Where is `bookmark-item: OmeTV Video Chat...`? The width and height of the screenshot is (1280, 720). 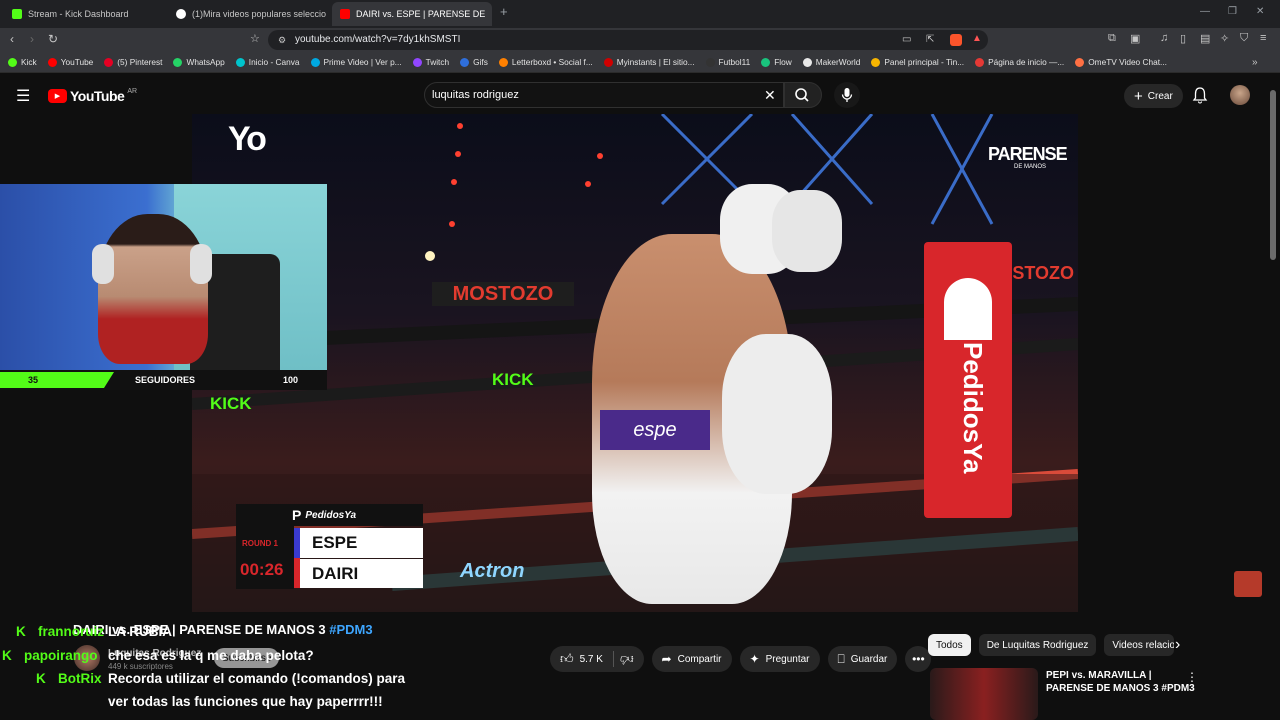 bookmark-item: OmeTV Video Chat... is located at coordinates (1121, 62).